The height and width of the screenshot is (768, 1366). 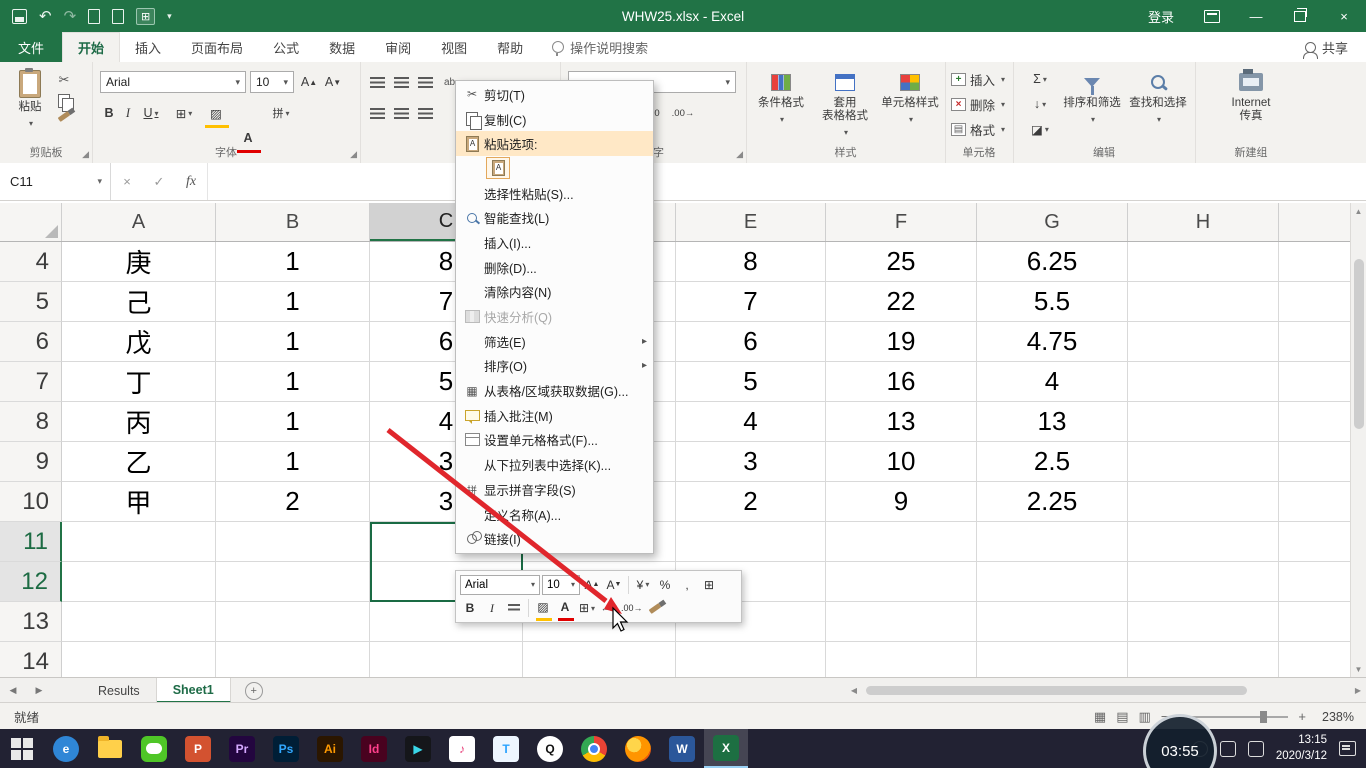 What do you see at coordinates (159, 182) in the screenshot?
I see `enter-icon: ✓` at bounding box center [159, 182].